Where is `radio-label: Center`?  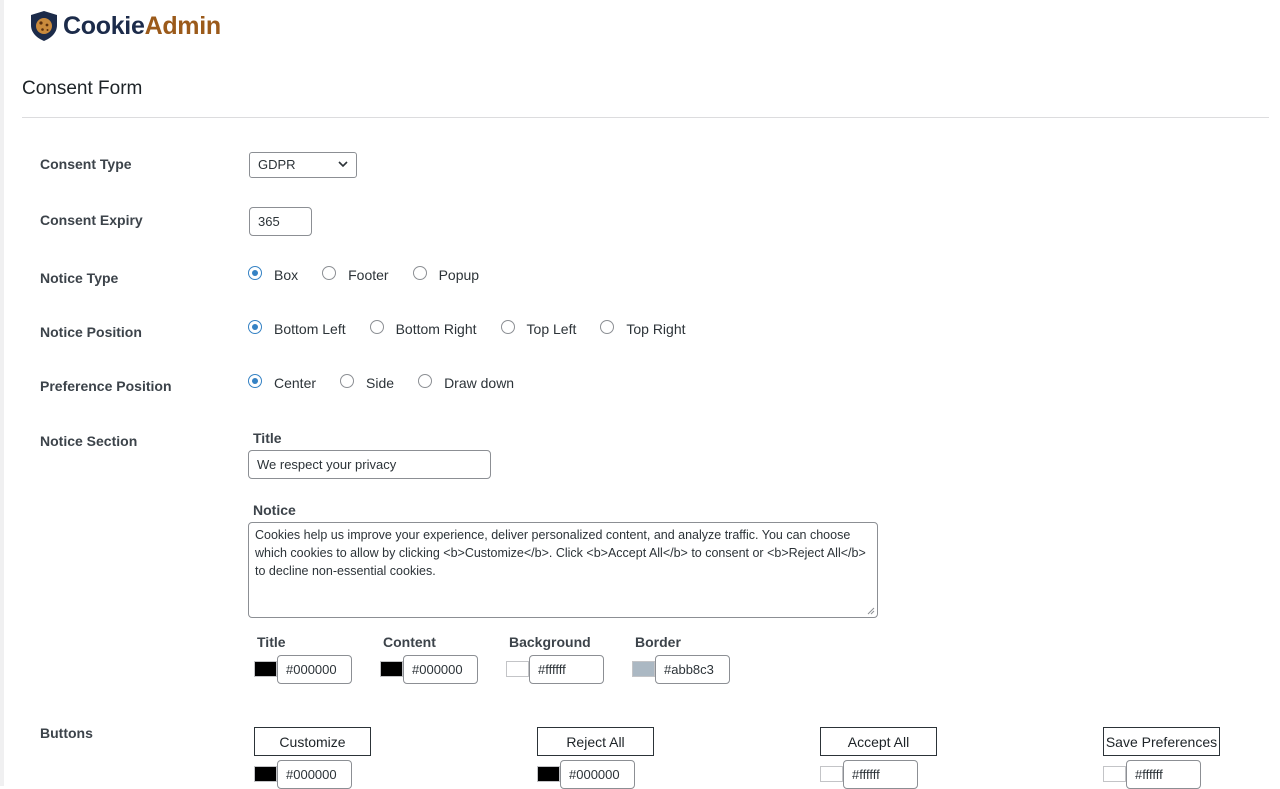
radio-label: Center is located at coordinates (295, 383).